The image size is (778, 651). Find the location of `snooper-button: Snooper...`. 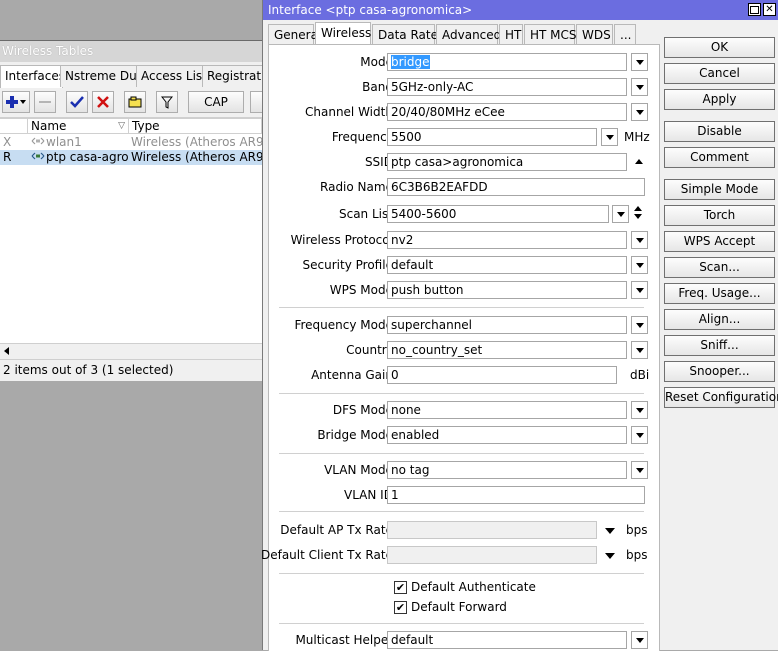

snooper-button: Snooper... is located at coordinates (719, 371).